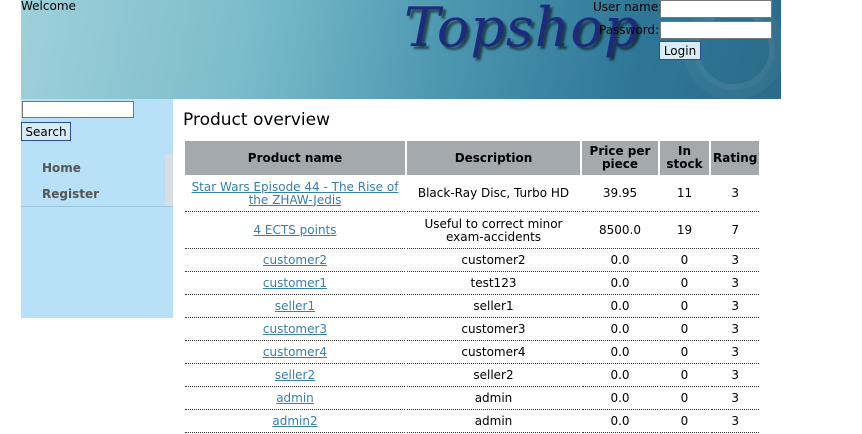  Describe the element at coordinates (295, 375) in the screenshot. I see `product-link: seller2` at that location.